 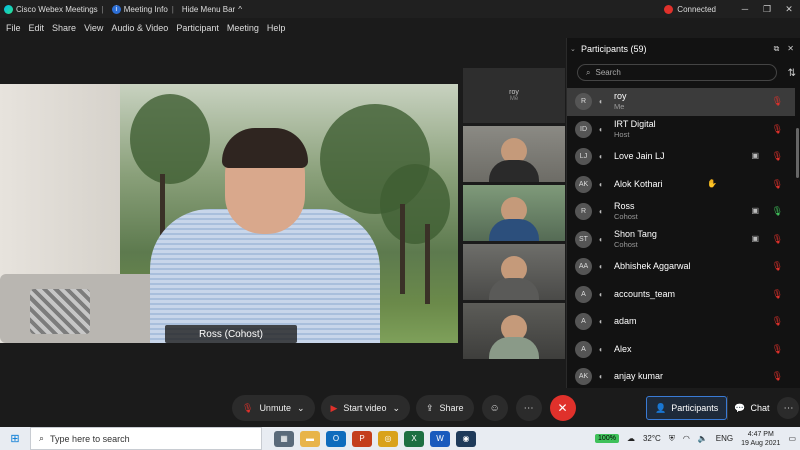 What do you see at coordinates (197, 28) in the screenshot?
I see `menu-participant: Participant` at bounding box center [197, 28].